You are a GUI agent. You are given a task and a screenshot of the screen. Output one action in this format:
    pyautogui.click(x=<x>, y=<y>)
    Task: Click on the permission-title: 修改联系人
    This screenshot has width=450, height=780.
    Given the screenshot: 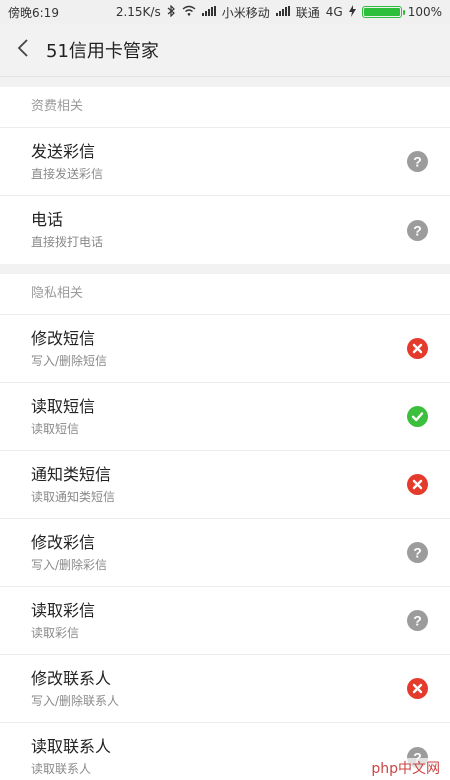 What is the action you would take?
    pyautogui.click(x=71, y=678)
    